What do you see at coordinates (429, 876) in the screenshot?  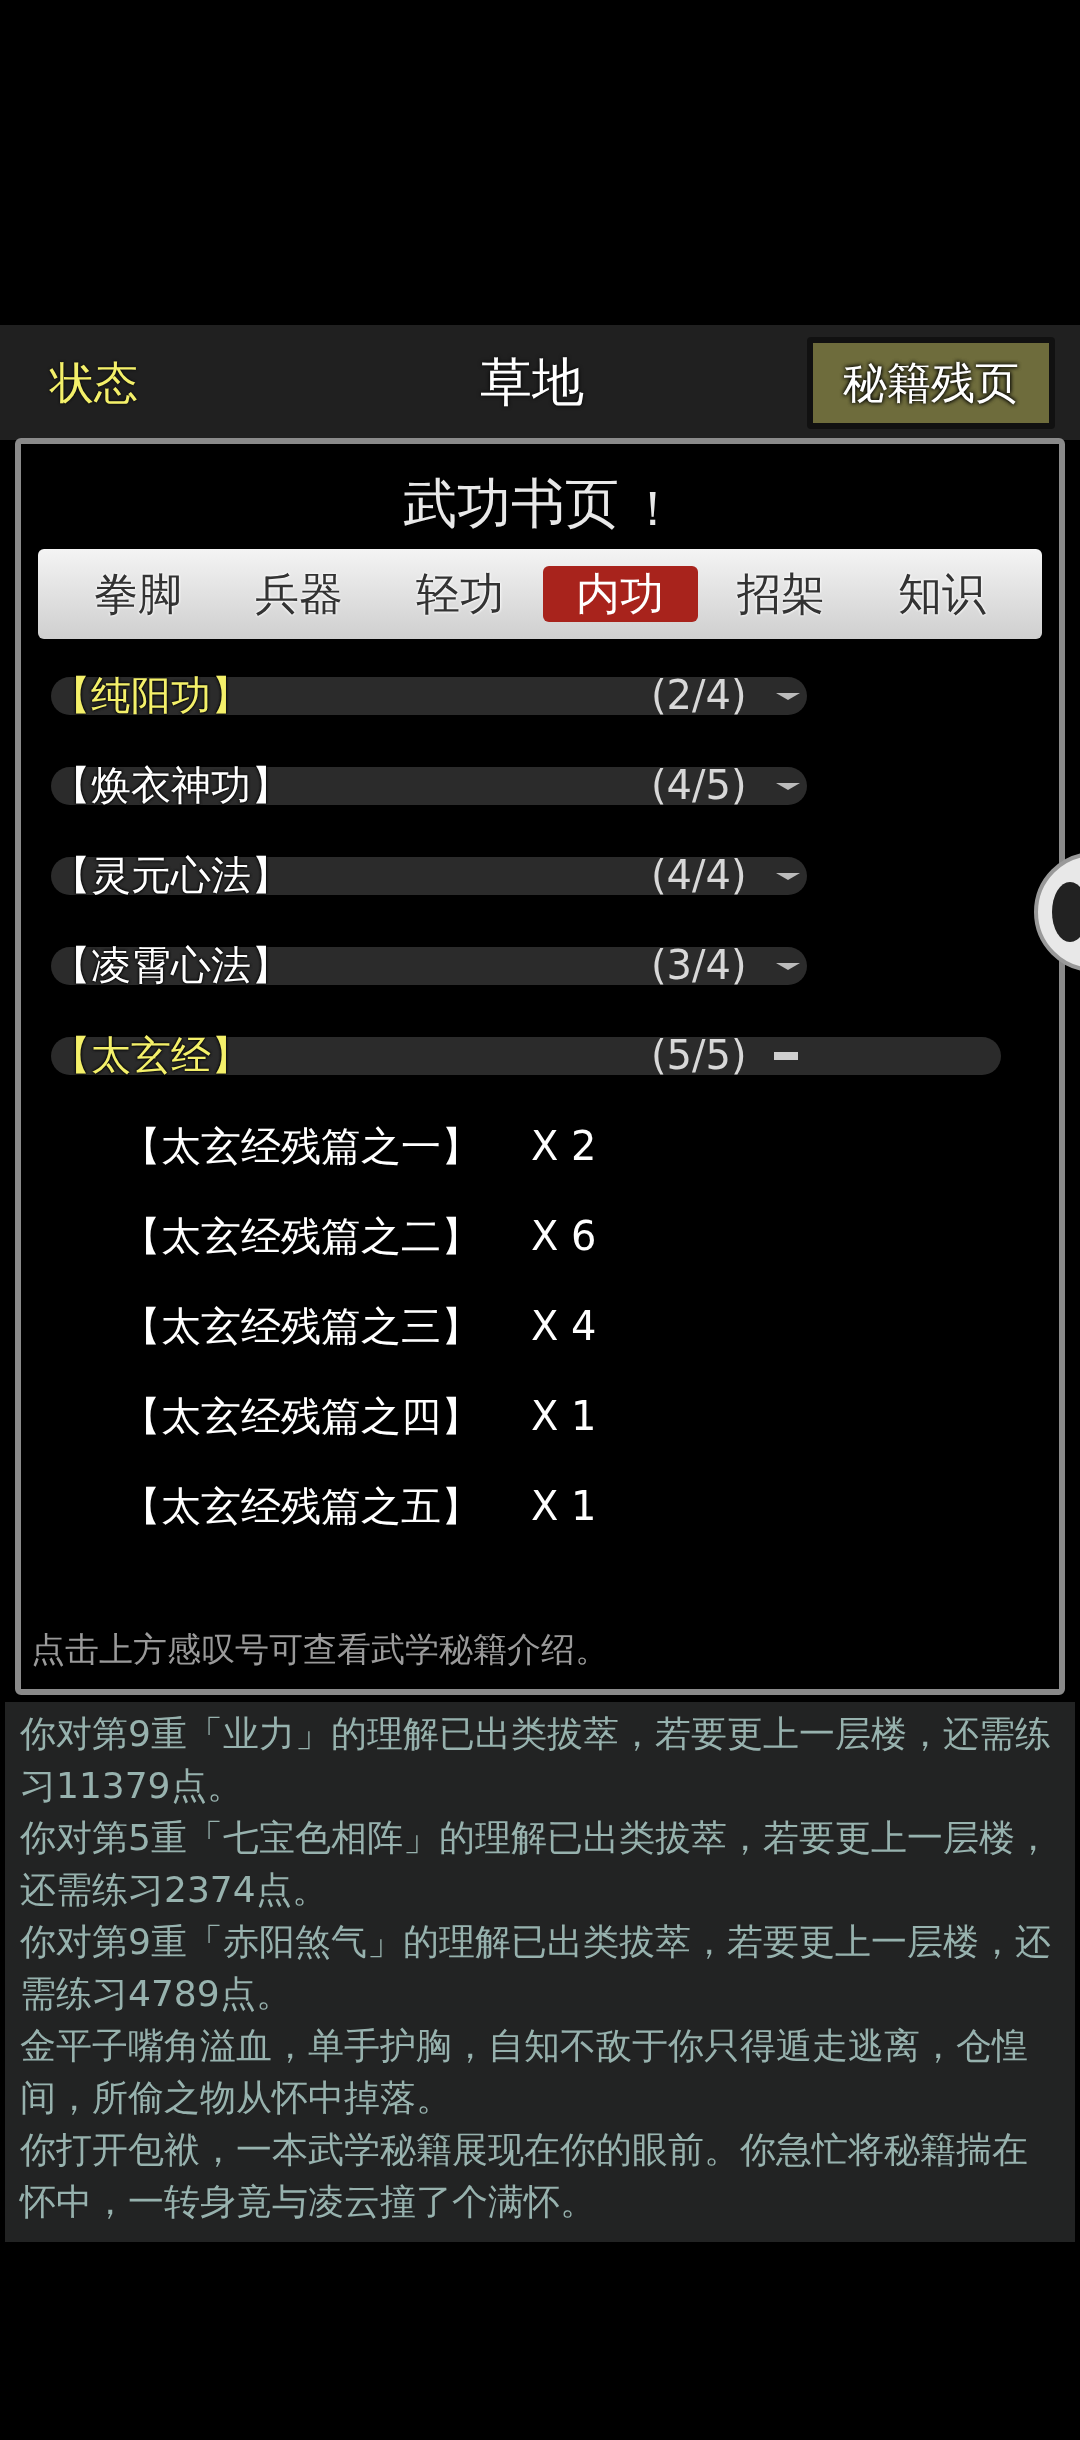 I see `book-row: 【灵元心法】 (4/4)` at bounding box center [429, 876].